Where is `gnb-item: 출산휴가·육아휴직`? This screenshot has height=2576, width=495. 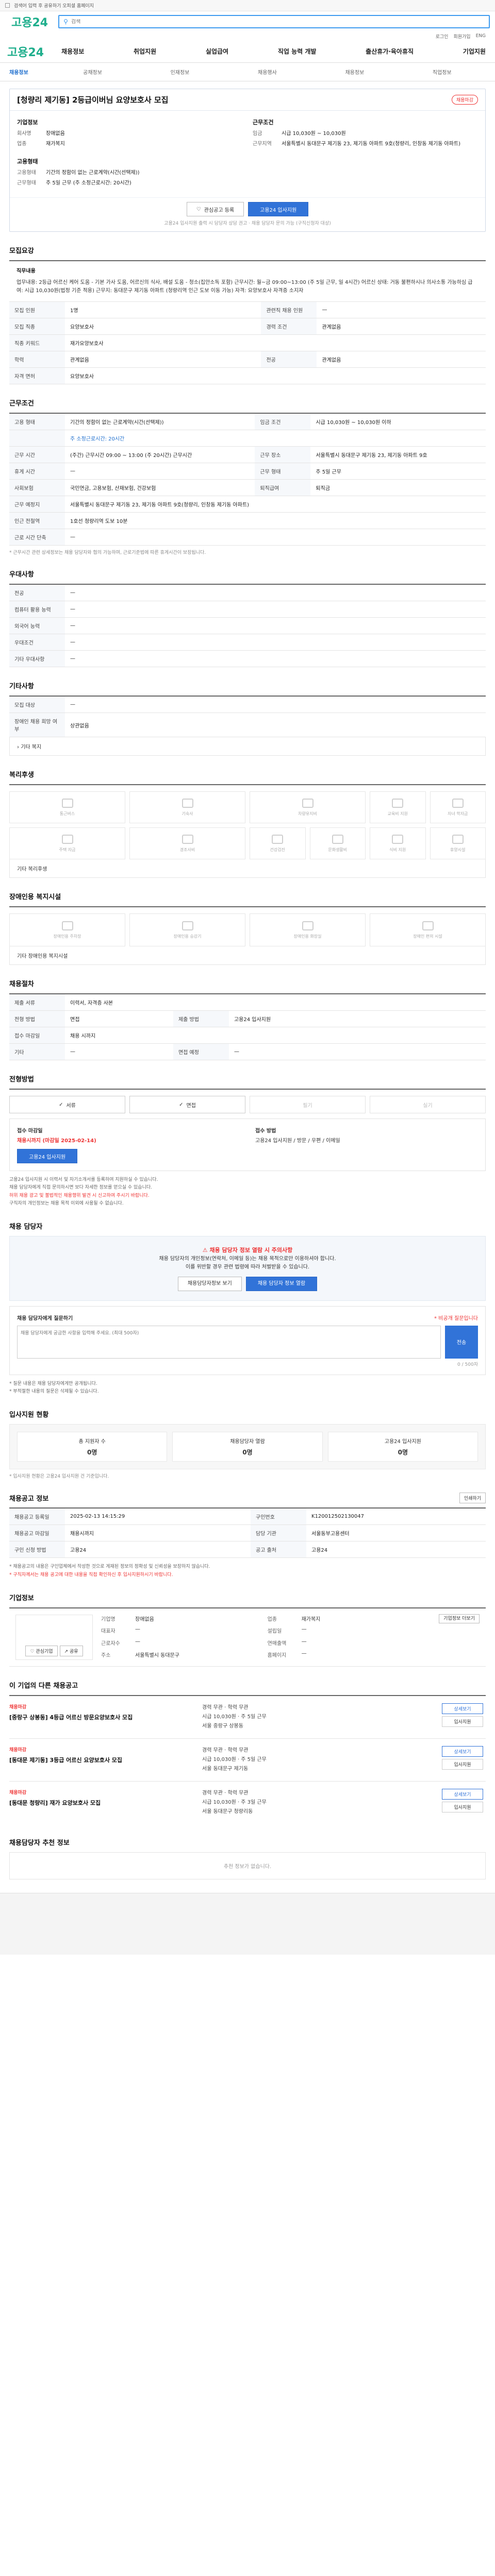
gnb-item: 출산휴가·육아휴직 is located at coordinates (389, 51).